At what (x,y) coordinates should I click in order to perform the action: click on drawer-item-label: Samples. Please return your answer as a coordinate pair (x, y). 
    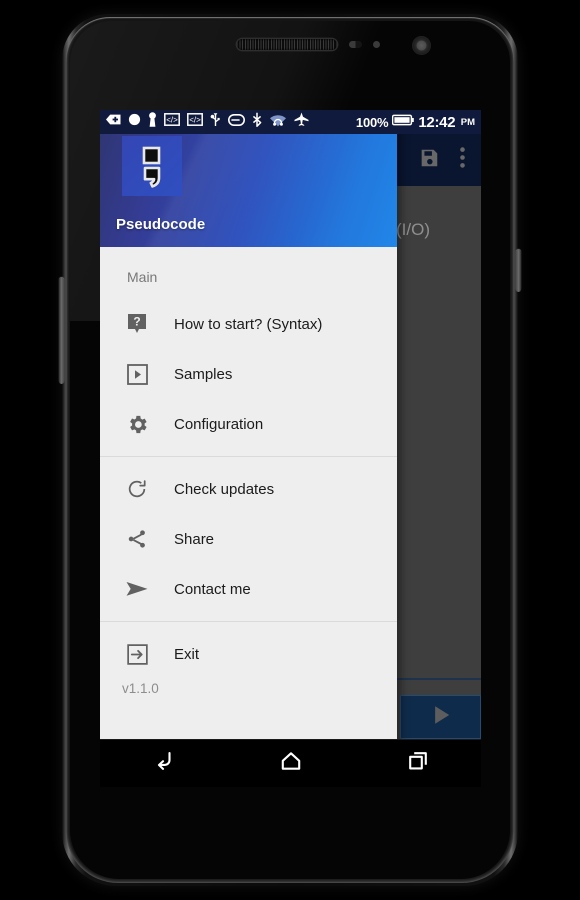
    Looking at the image, I should click on (203, 374).